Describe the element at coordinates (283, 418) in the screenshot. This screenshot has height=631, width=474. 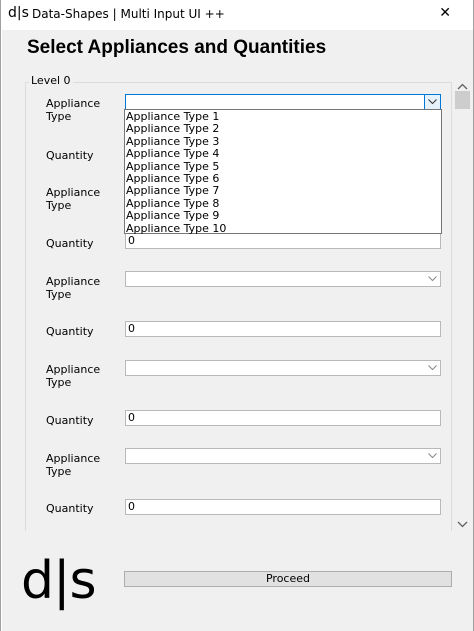
I see `quantity-field-4: 0` at that location.